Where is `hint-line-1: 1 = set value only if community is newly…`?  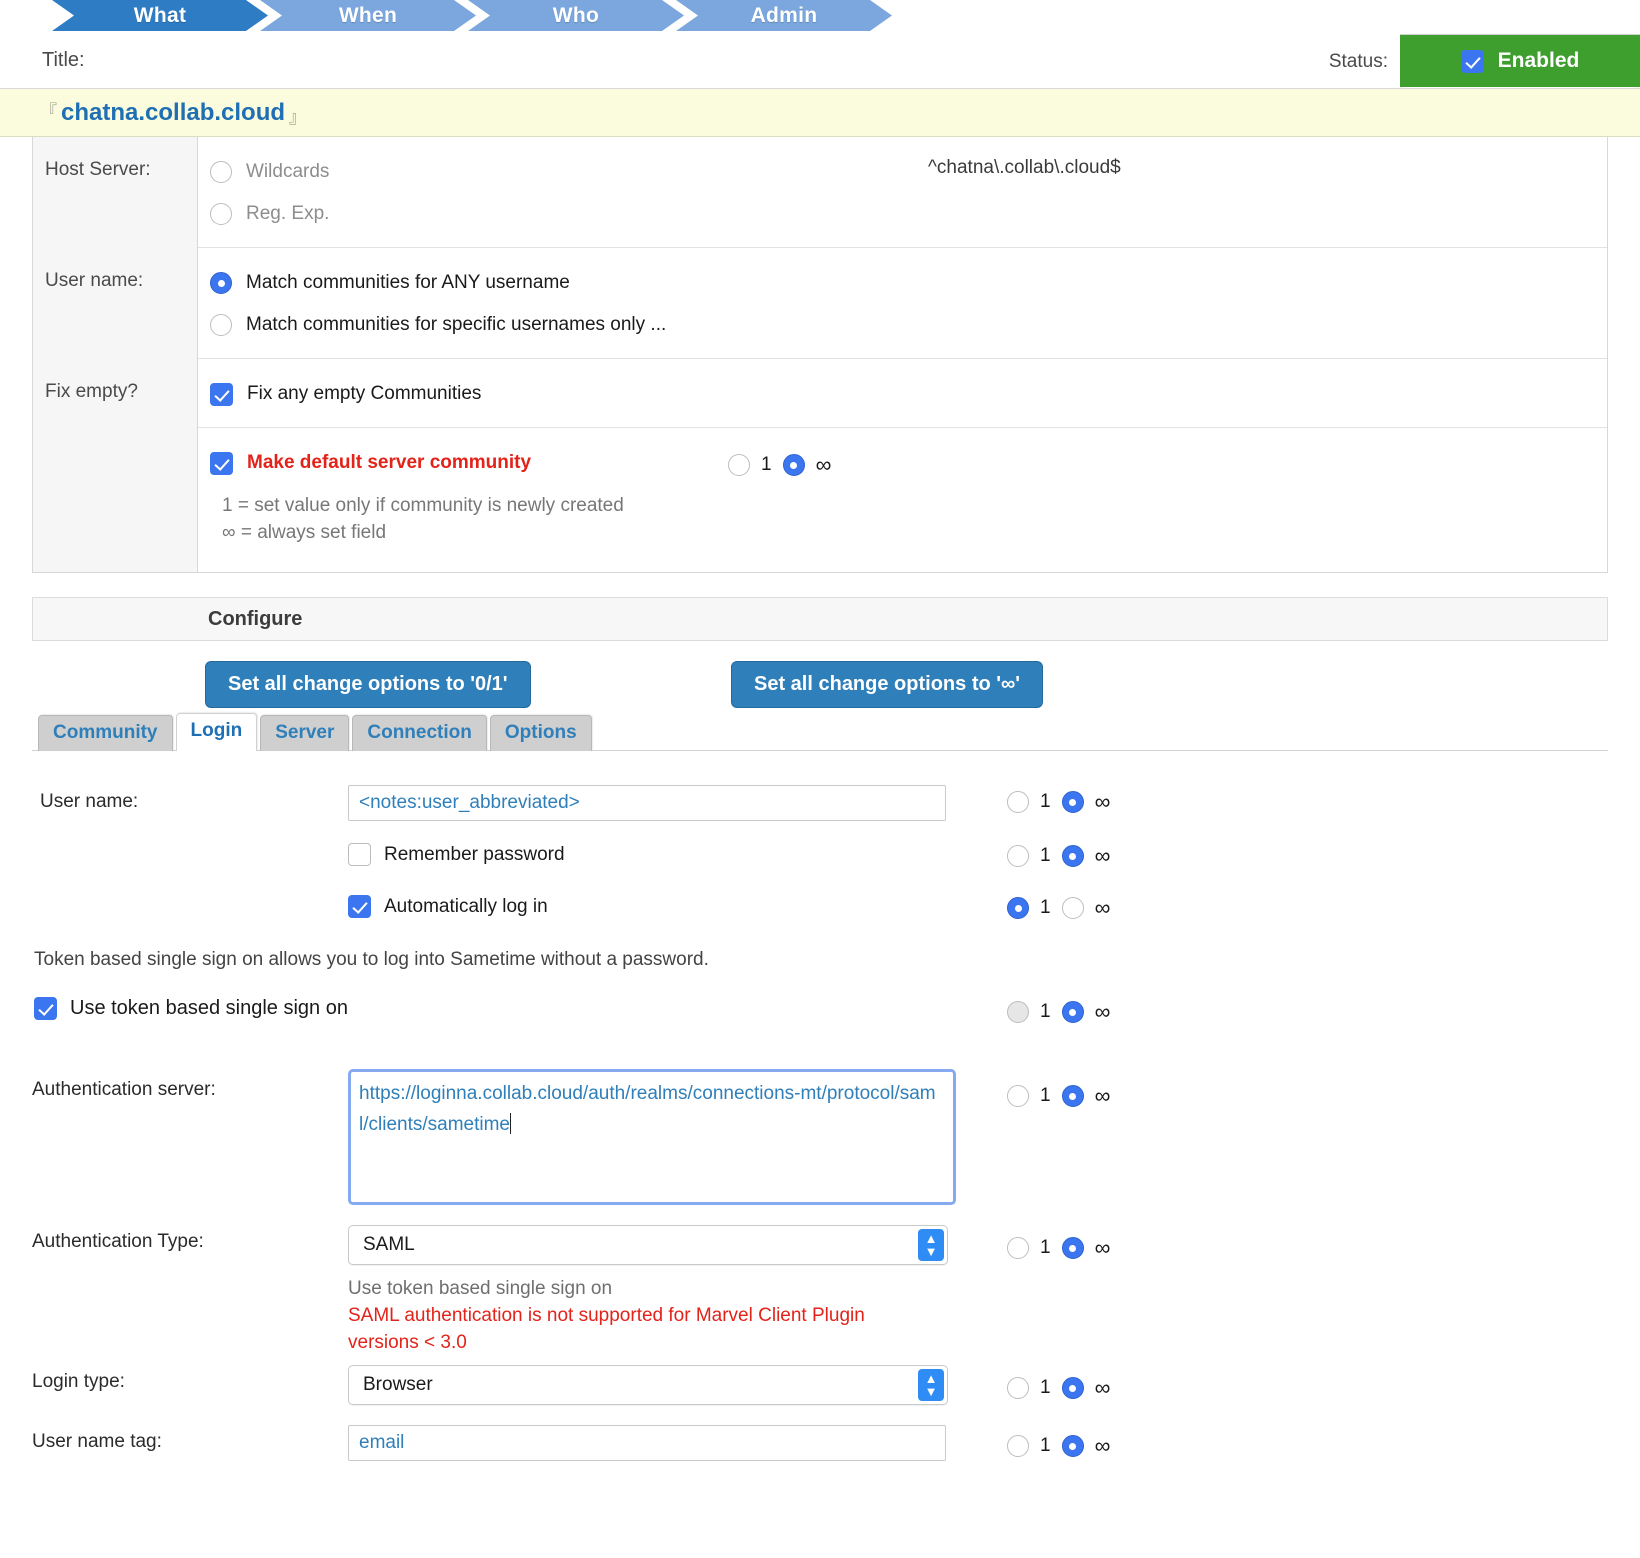
hint-line-1: 1 = set value only if community is newly… is located at coordinates (423, 505).